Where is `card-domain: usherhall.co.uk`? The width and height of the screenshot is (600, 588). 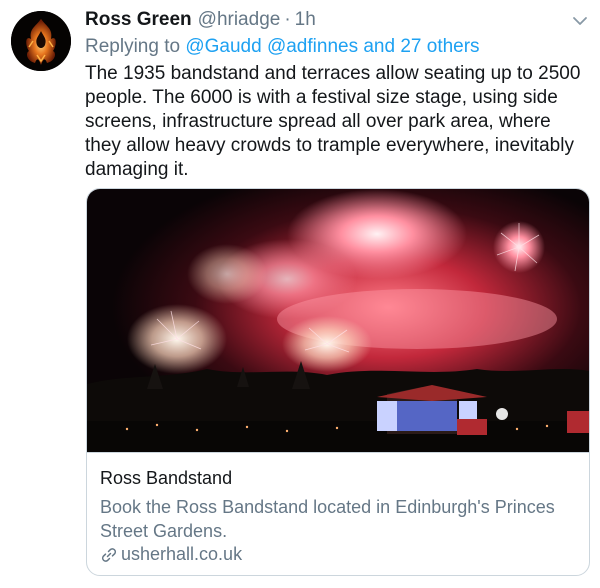
card-domain: usherhall.co.uk is located at coordinates (171, 554).